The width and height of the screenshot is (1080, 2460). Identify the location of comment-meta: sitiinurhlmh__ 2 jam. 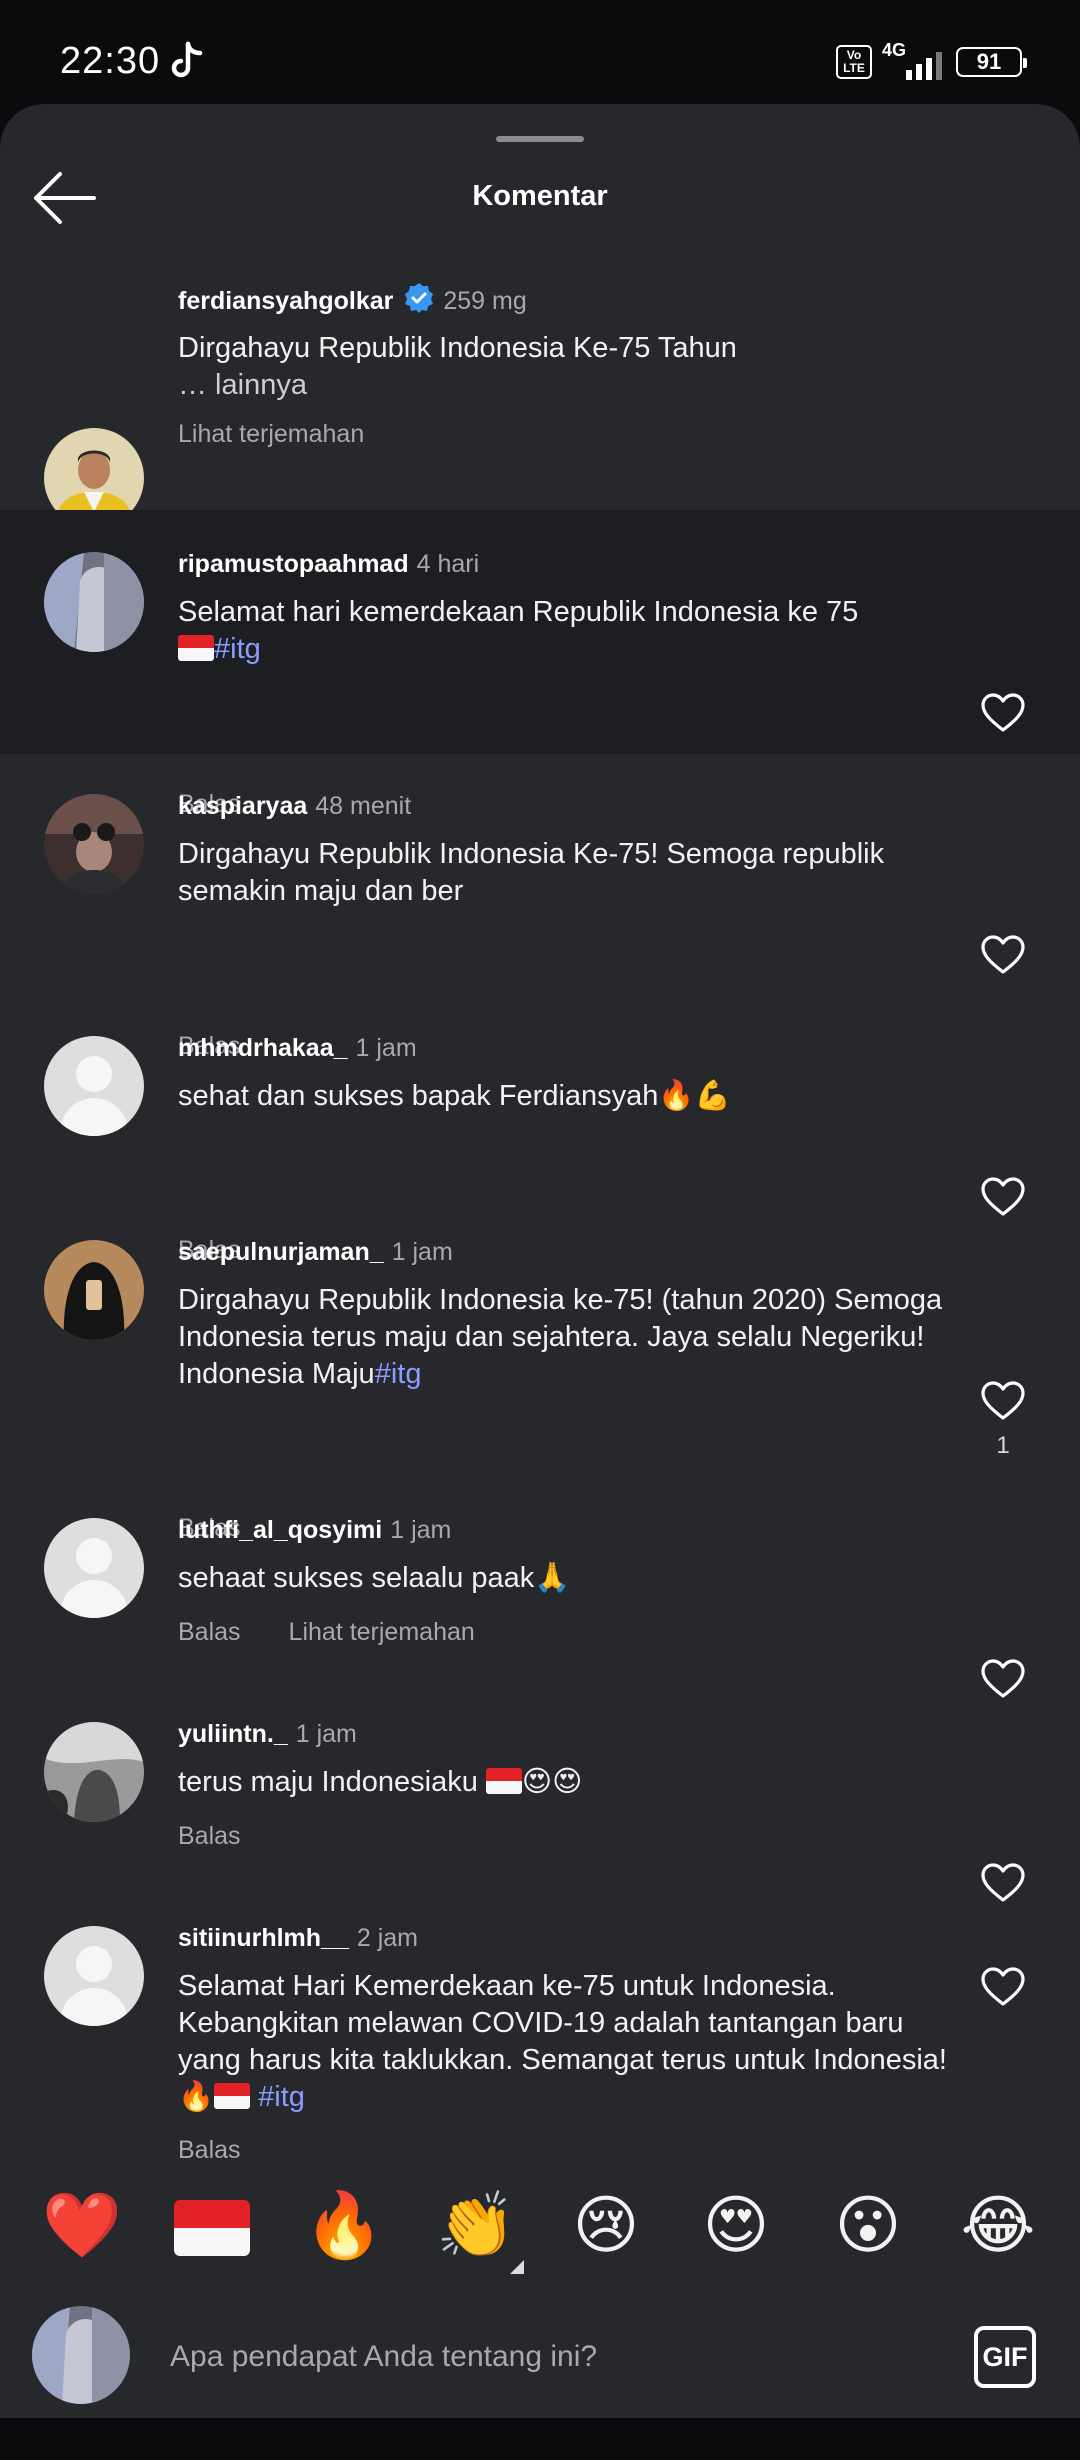
(298, 1938).